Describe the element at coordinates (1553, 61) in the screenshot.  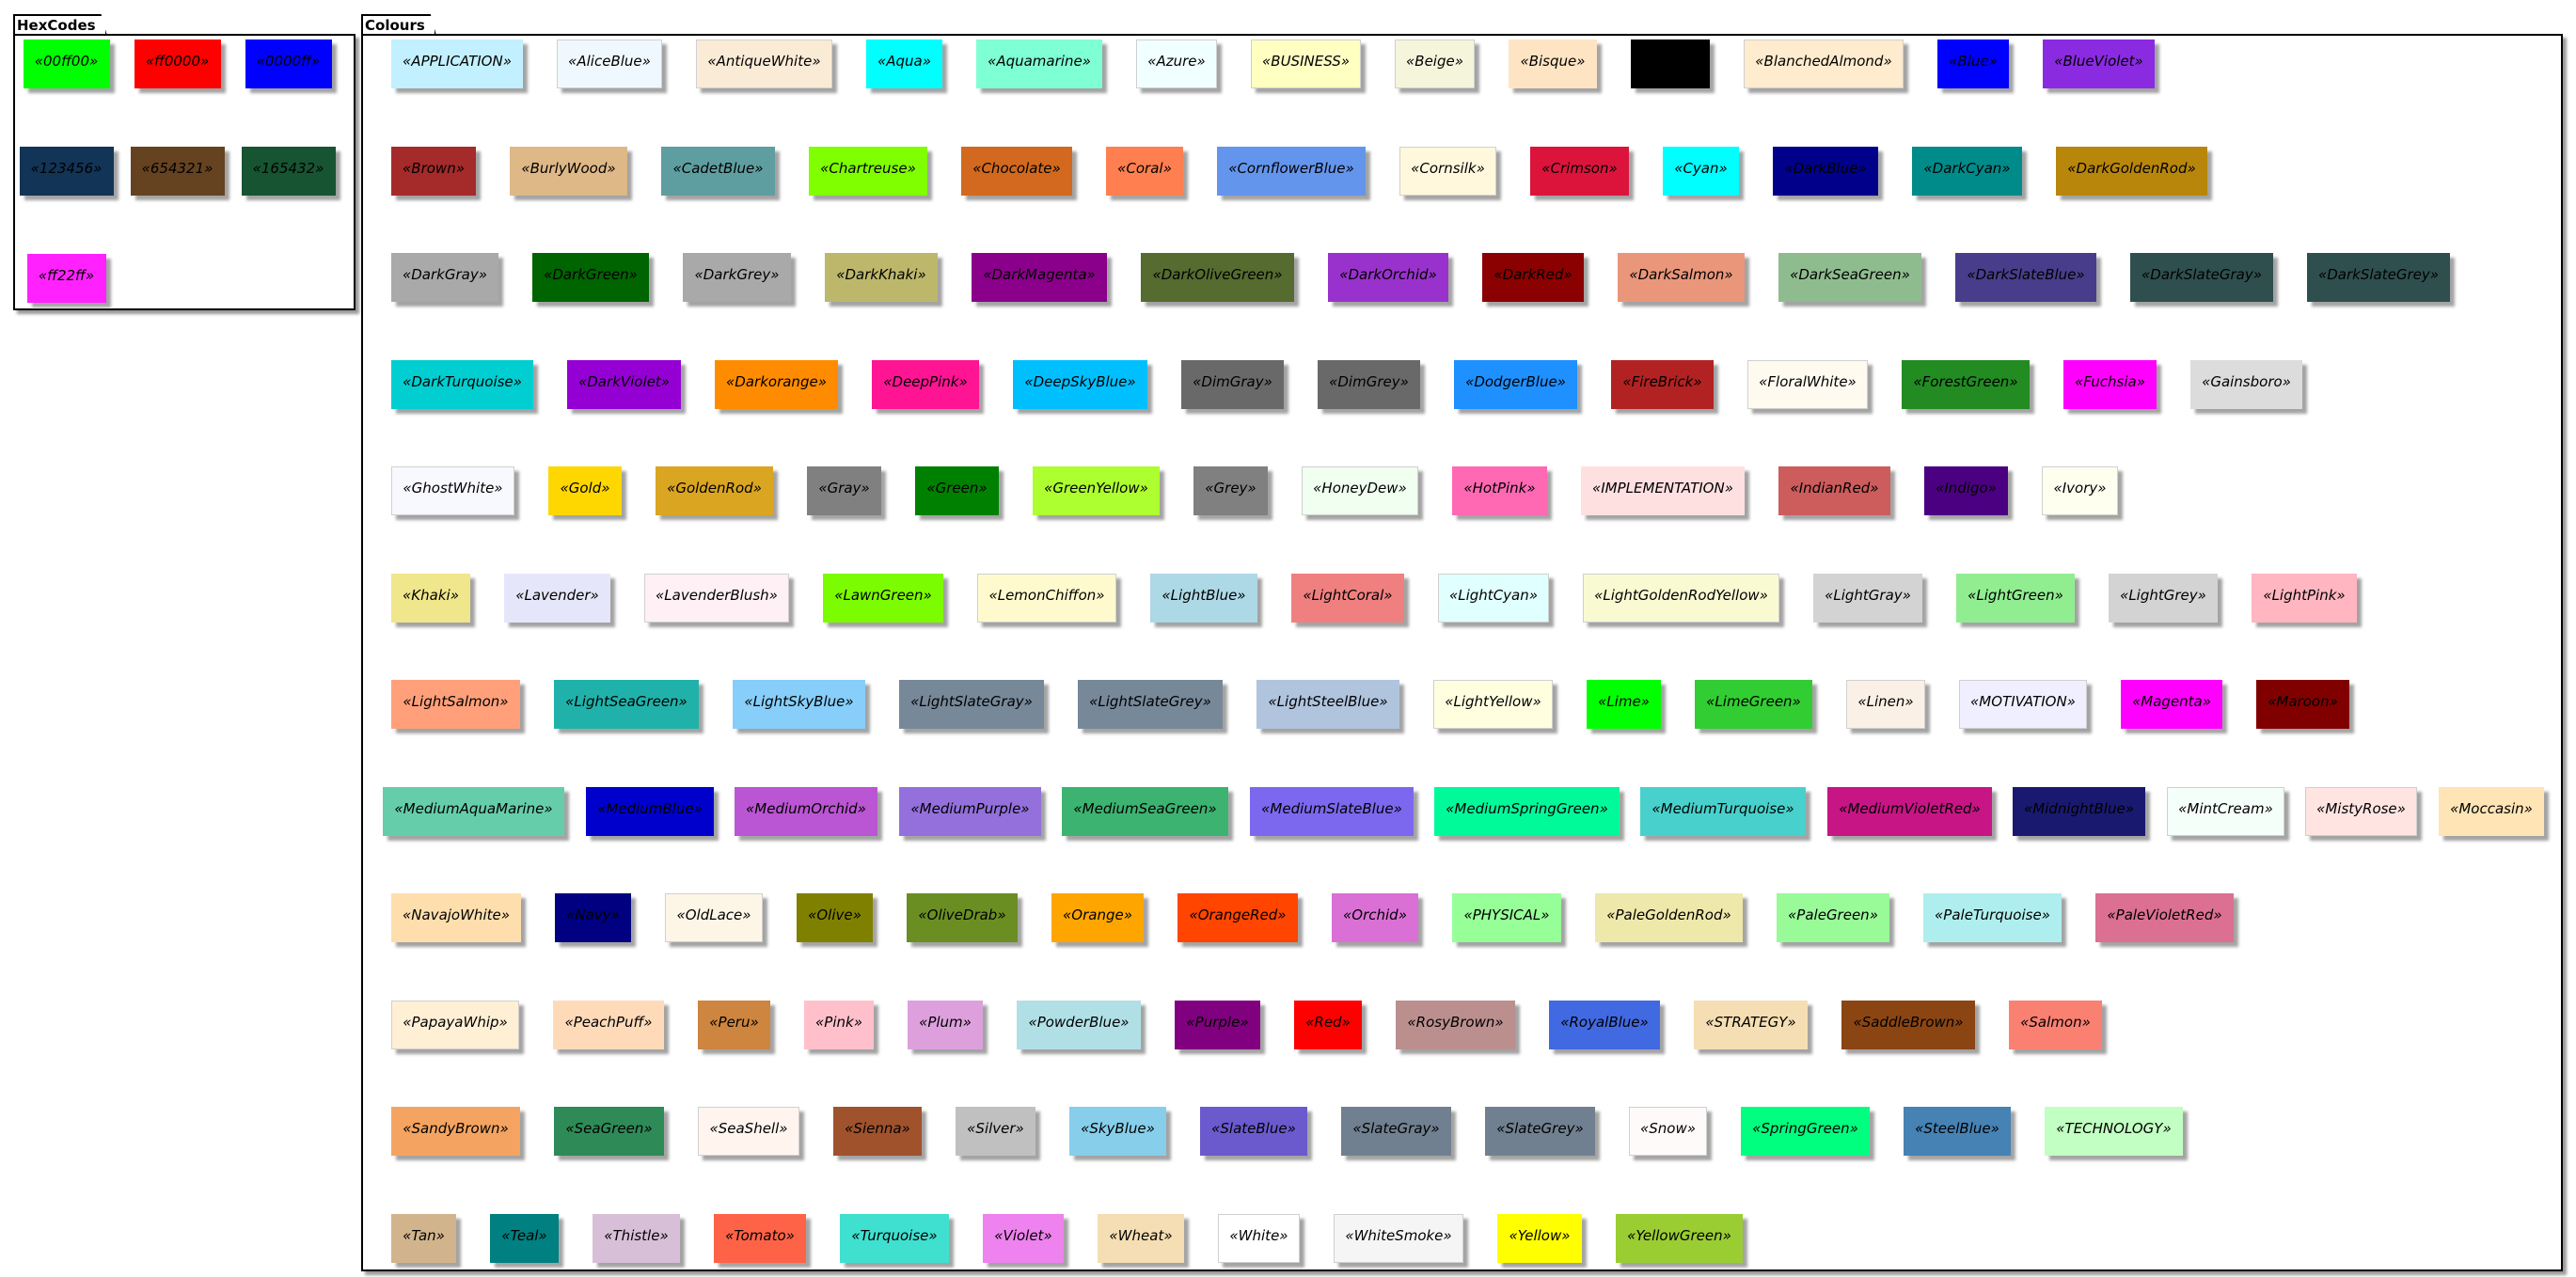
I see `stereotype-label: «Bisque»` at that location.